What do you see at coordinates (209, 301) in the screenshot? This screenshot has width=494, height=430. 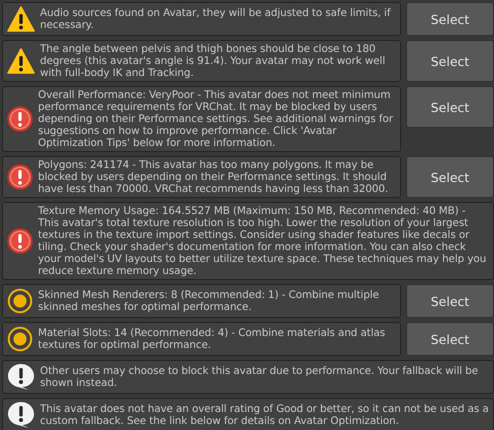 I see `message-text: Skinned Mesh Renderers: 8 (Recommended: 1) - Combine multiple skinned meshes for optimal performance.` at bounding box center [209, 301].